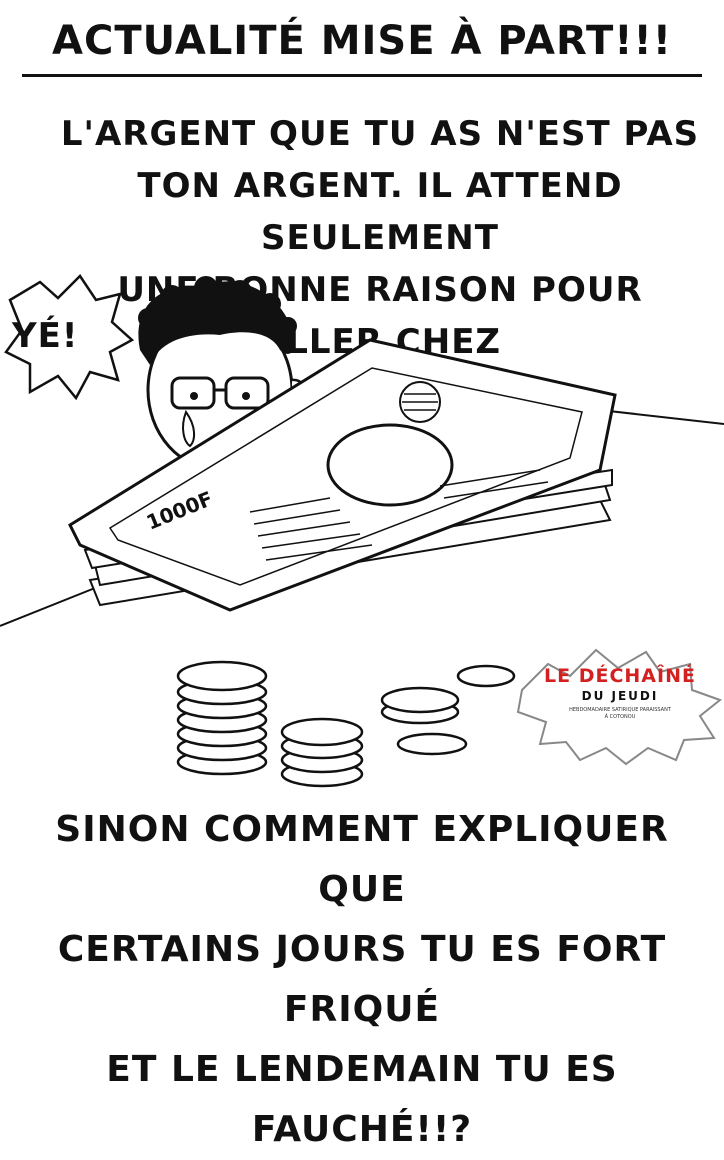  I want to click on logo-tagline-2: À COTONOU, so click(620, 717).